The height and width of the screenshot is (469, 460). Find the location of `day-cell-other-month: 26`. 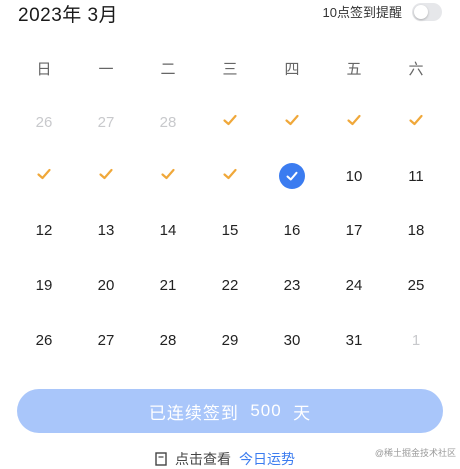

day-cell-other-month: 26 is located at coordinates (44, 122).